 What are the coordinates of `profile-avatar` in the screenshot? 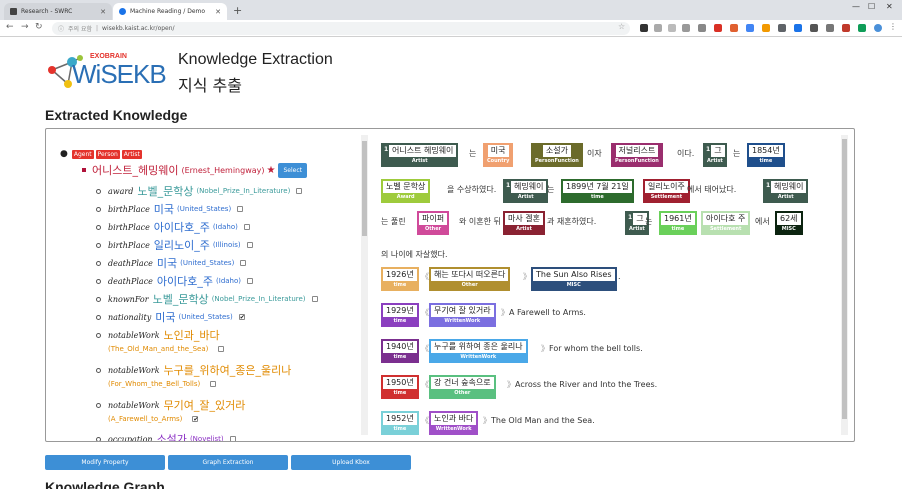 It's located at (878, 28).